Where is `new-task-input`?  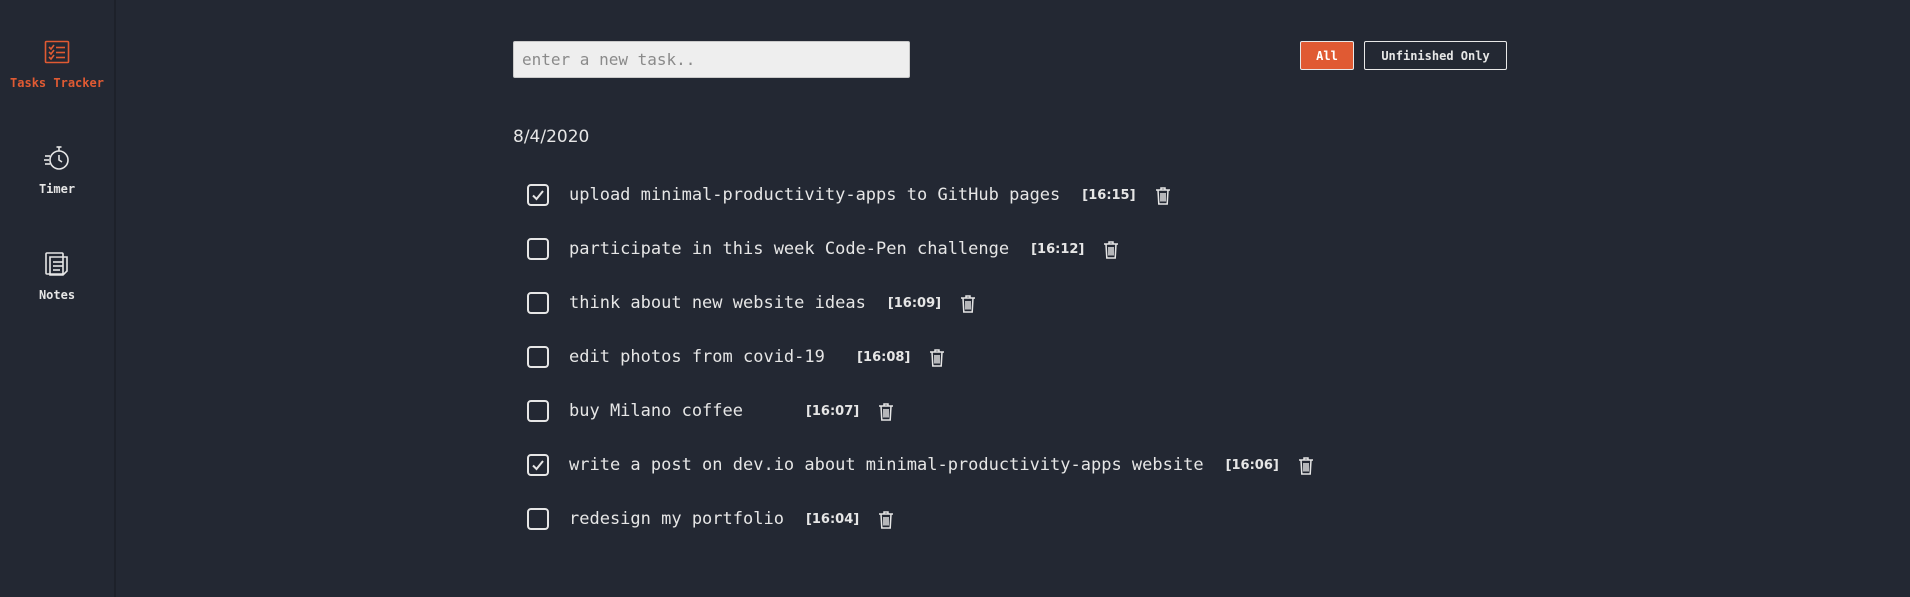 new-task-input is located at coordinates (711, 59).